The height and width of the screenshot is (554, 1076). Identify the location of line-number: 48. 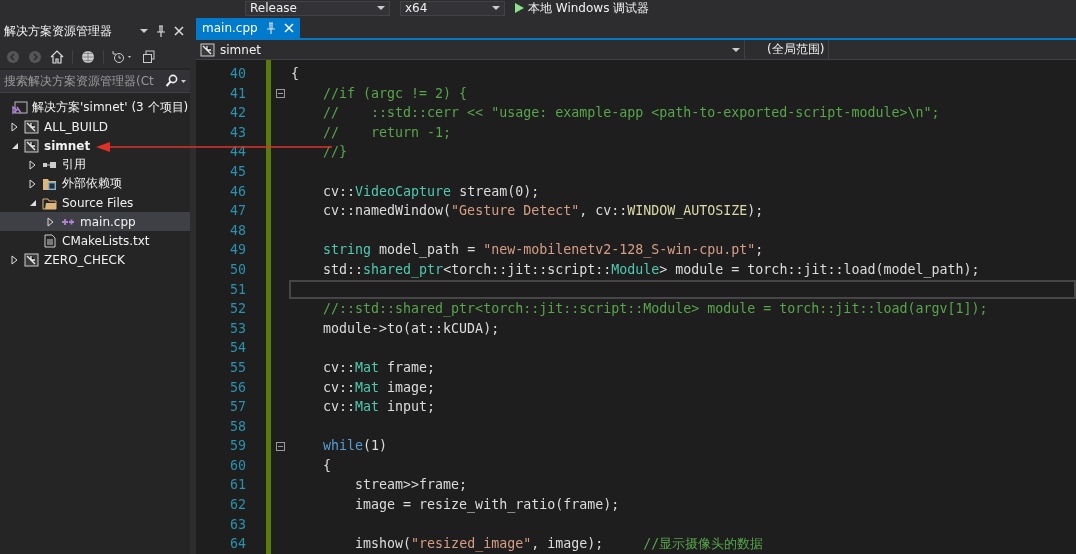
(238, 230).